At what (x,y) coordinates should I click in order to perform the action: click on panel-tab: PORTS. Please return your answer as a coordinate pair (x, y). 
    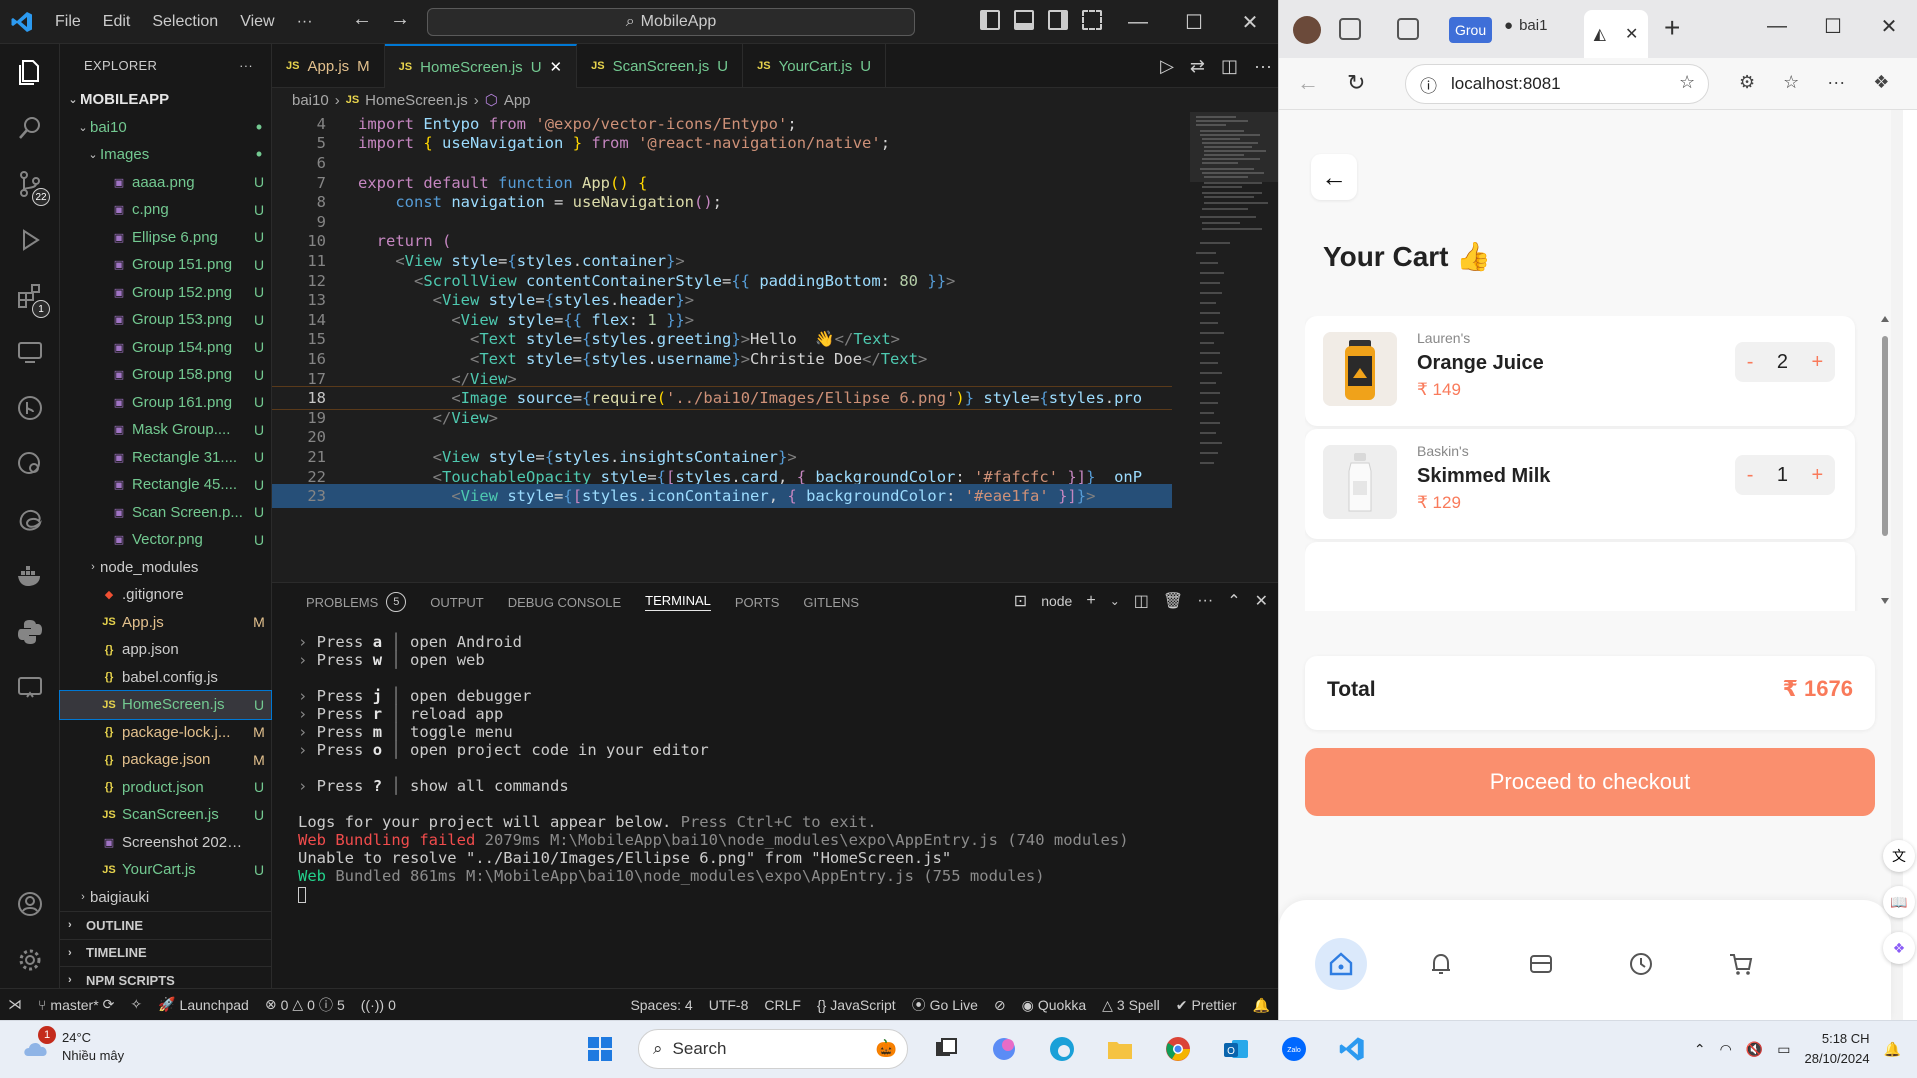
    Looking at the image, I should click on (757, 602).